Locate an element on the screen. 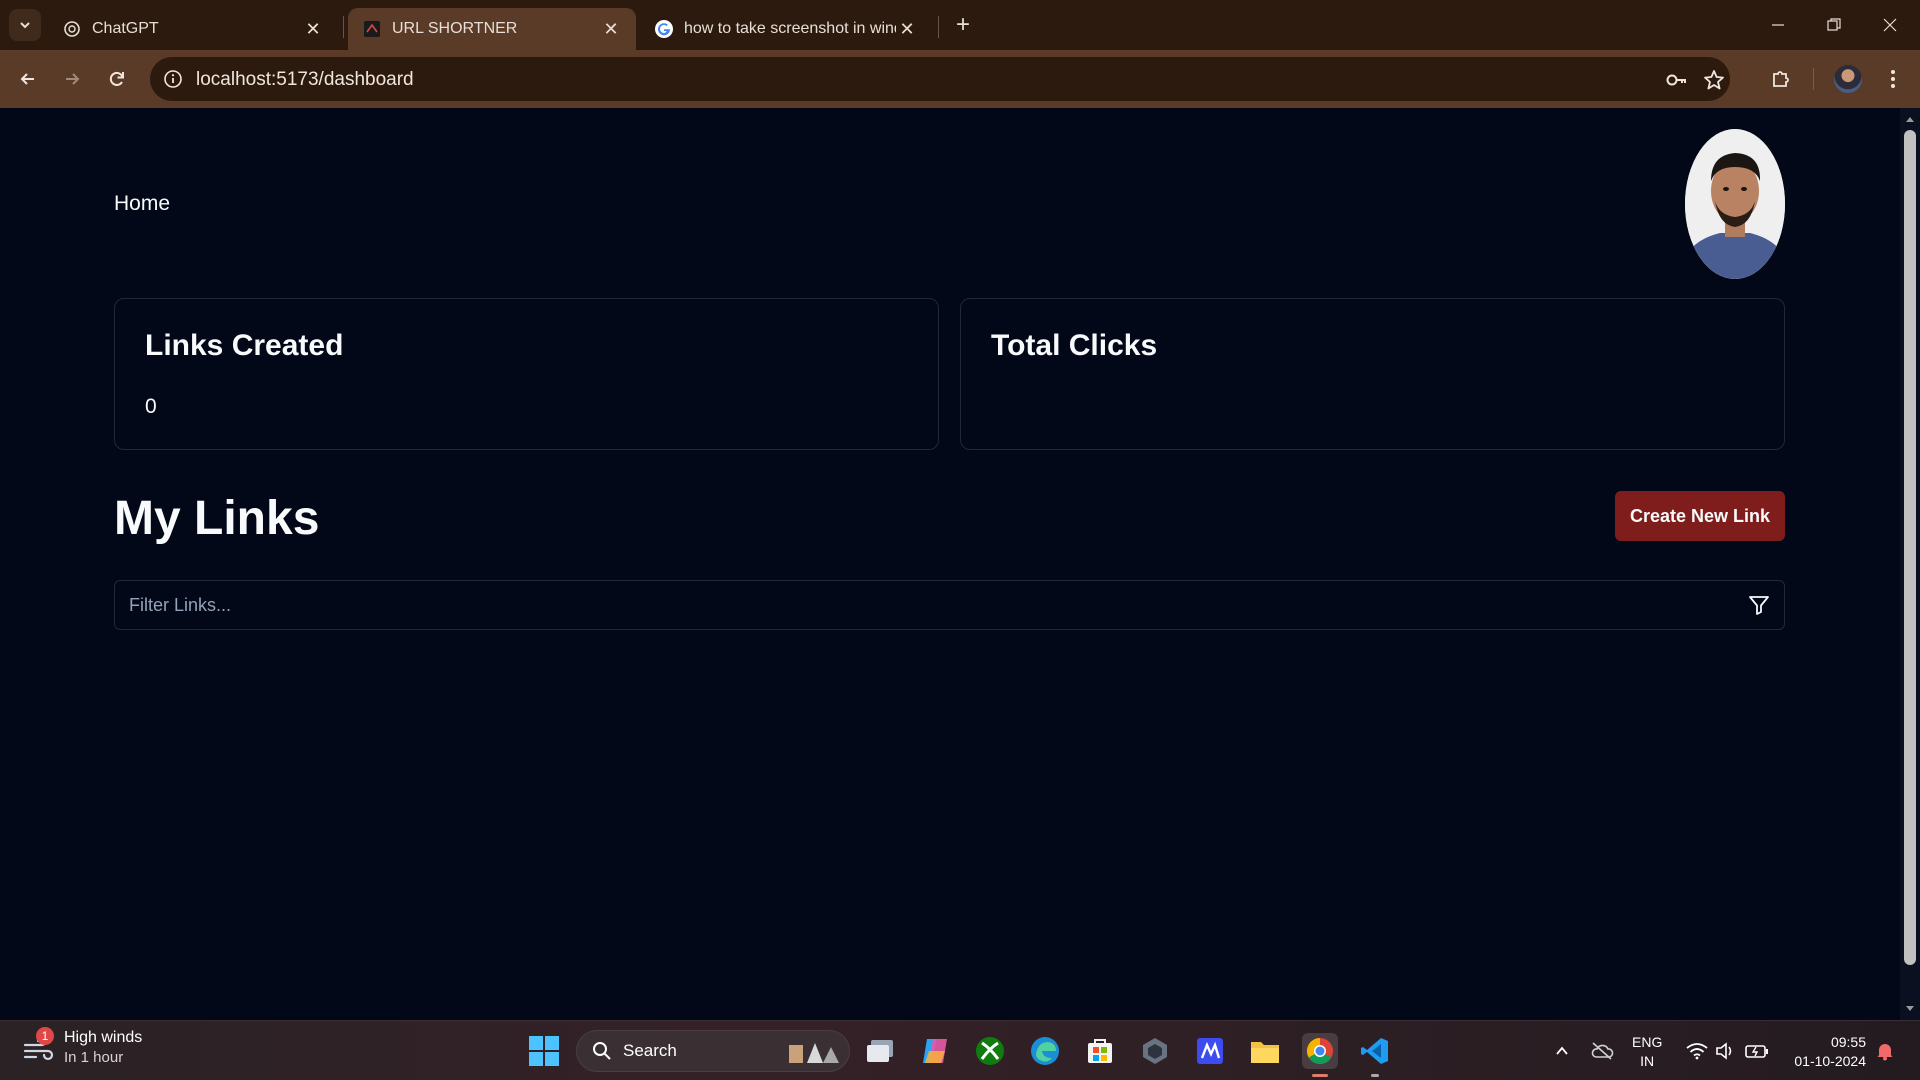  bookmark-star-icon is located at coordinates (1714, 80).